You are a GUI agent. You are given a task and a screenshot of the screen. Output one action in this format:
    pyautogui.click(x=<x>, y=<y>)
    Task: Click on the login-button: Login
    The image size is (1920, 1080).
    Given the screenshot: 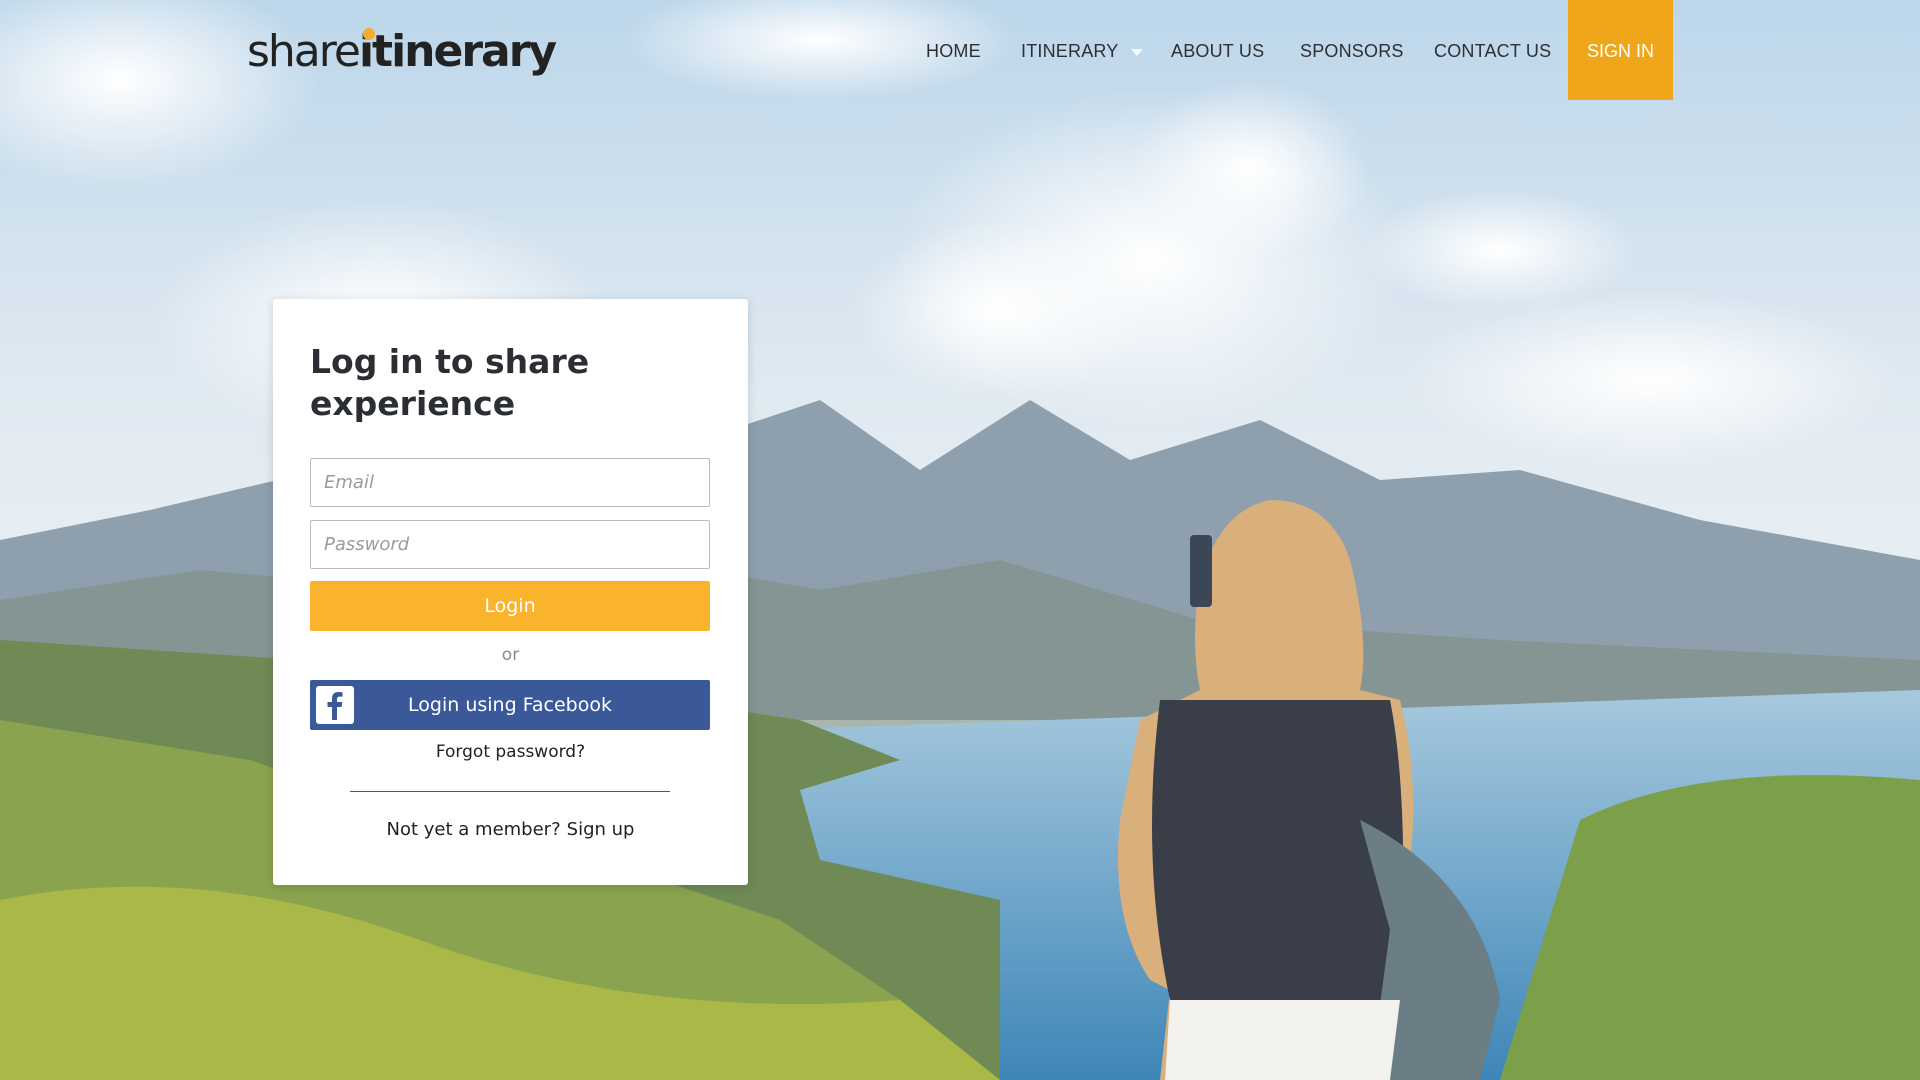 What is the action you would take?
    pyautogui.click(x=510, y=606)
    